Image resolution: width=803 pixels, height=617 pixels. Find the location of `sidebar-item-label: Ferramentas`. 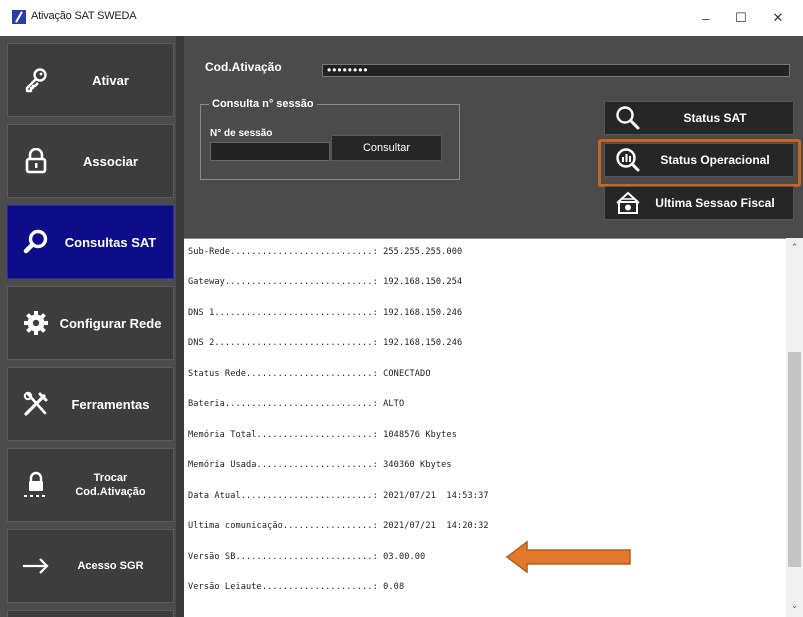

sidebar-item-label: Ferramentas is located at coordinates (110, 404).